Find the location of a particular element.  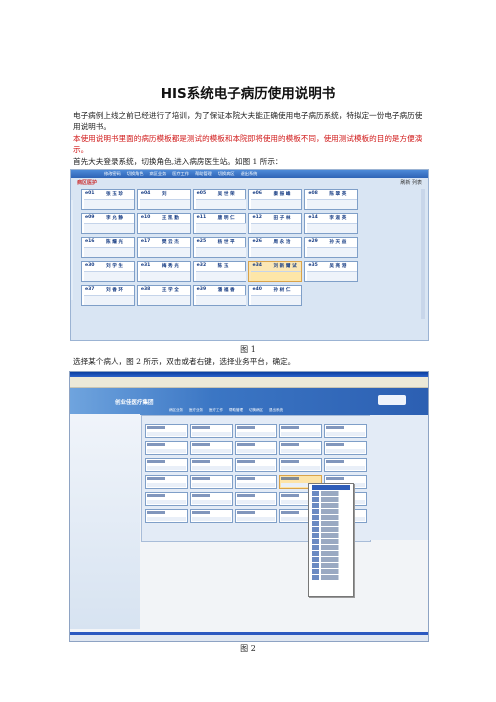

bed-number: e30 is located at coordinates (90, 265).